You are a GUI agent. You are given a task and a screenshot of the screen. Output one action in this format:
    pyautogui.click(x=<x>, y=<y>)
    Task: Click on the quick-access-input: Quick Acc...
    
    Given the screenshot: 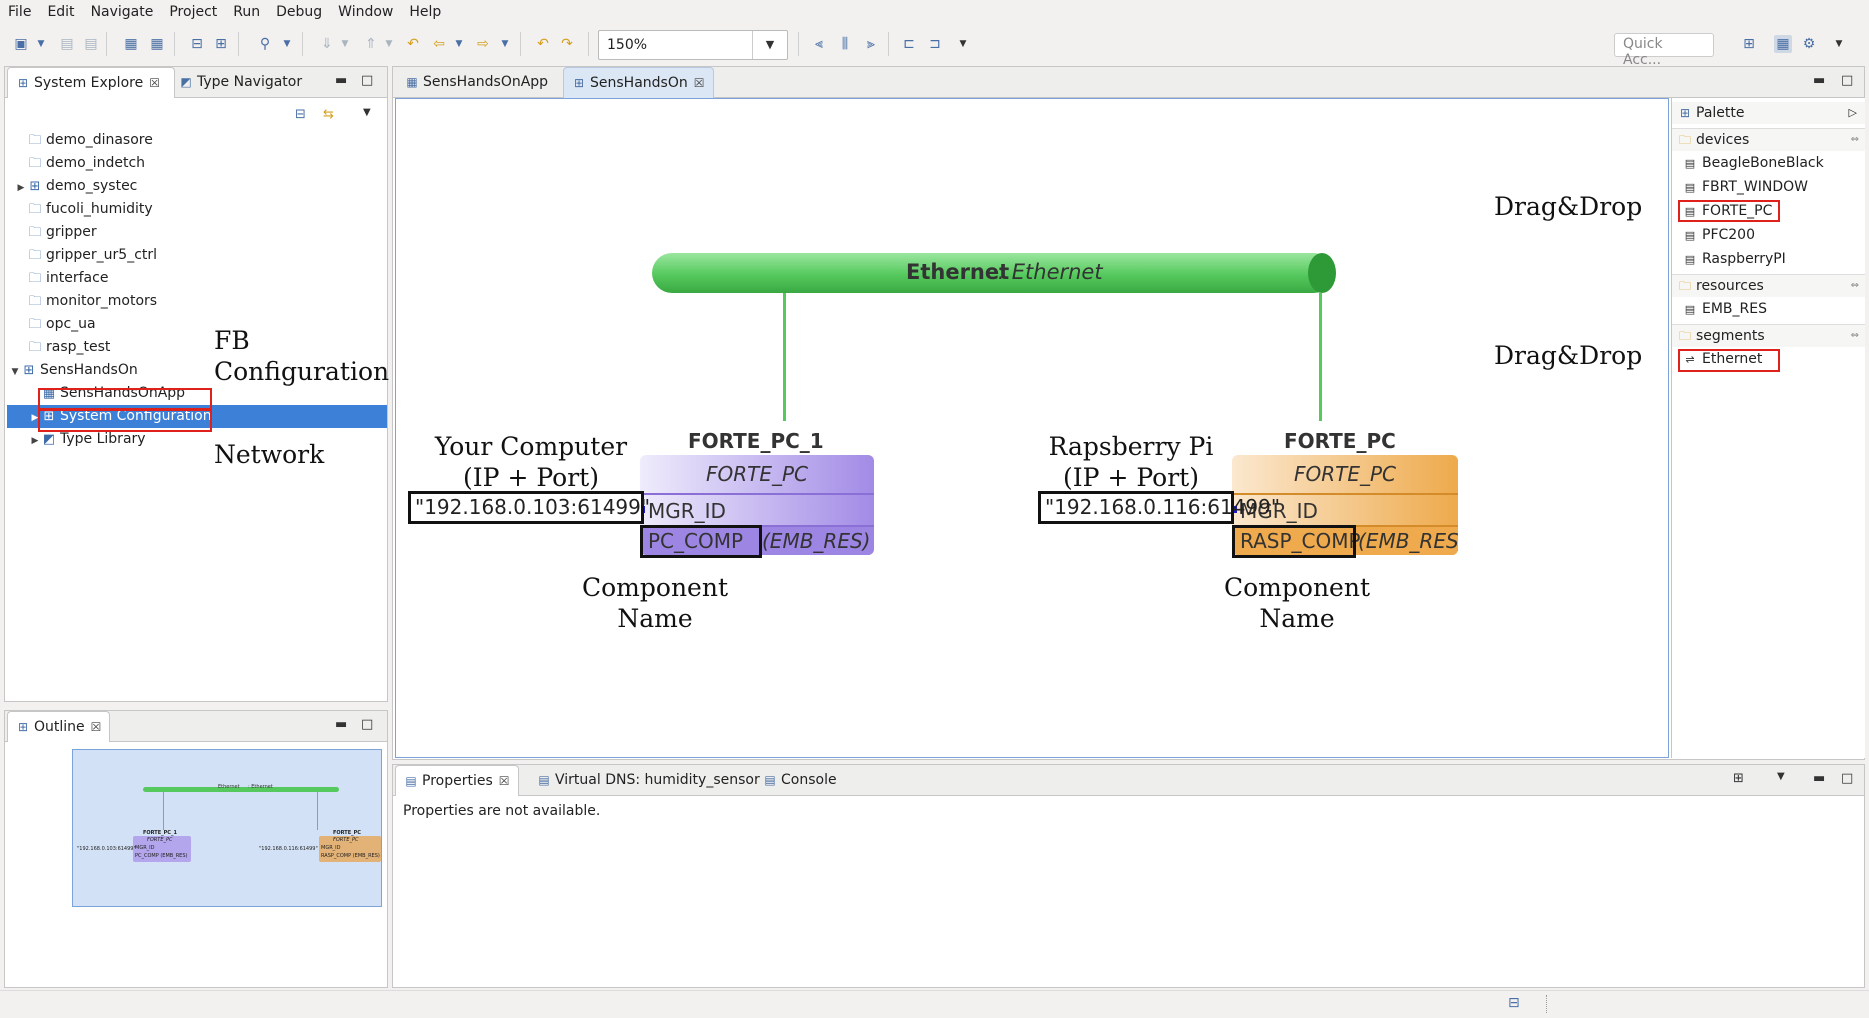 What is the action you would take?
    pyautogui.click(x=1664, y=50)
    